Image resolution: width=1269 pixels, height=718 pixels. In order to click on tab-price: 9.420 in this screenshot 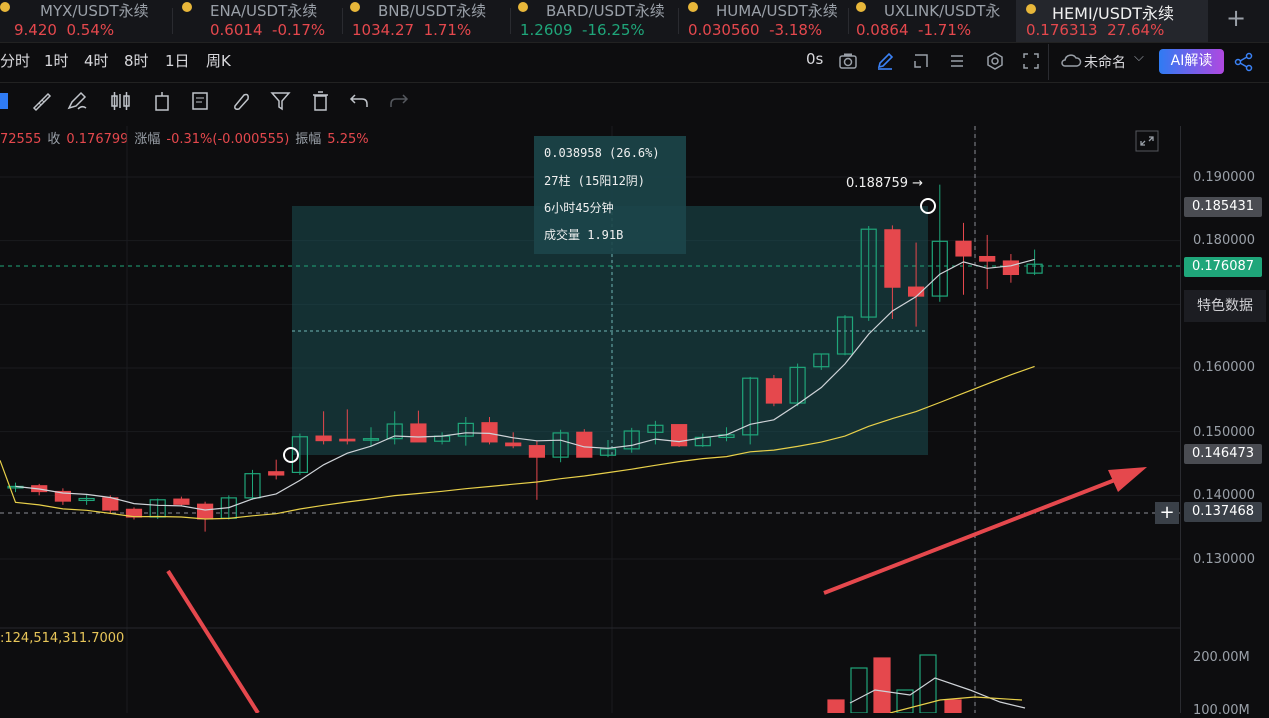, I will do `click(35, 30)`.